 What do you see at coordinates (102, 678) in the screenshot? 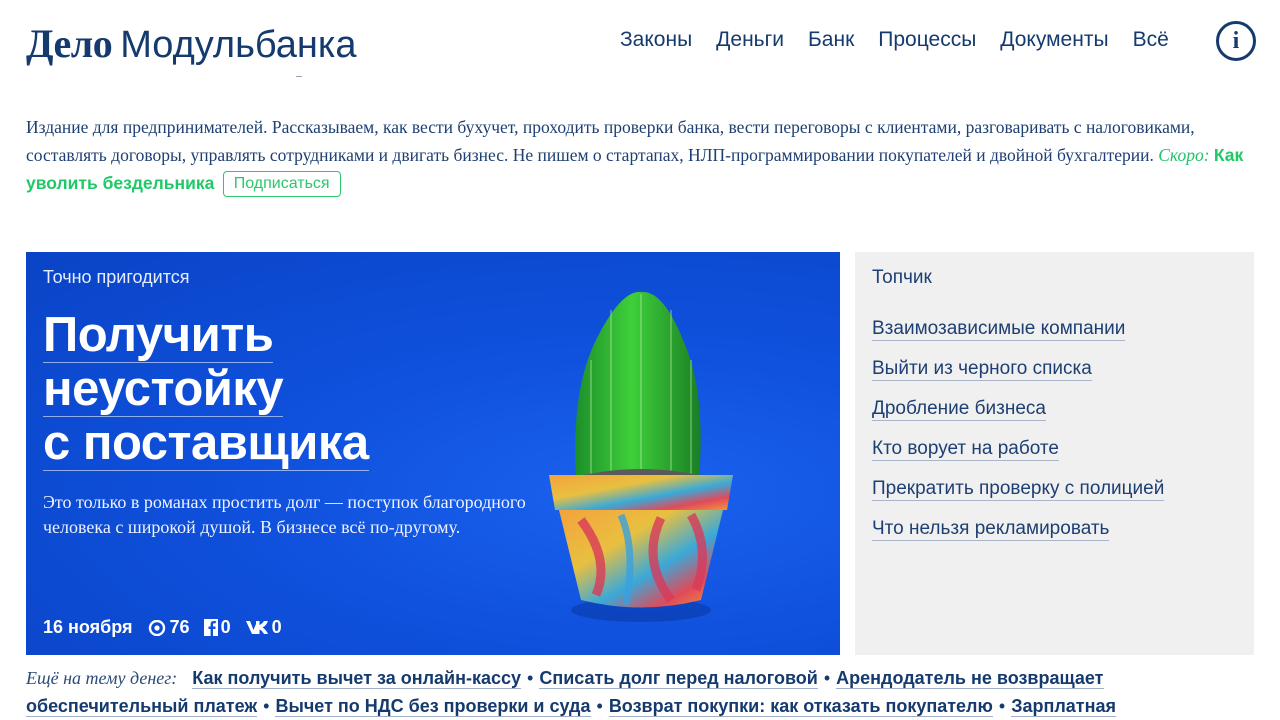
I see `related-label: Ещё на тему денег:` at bounding box center [102, 678].